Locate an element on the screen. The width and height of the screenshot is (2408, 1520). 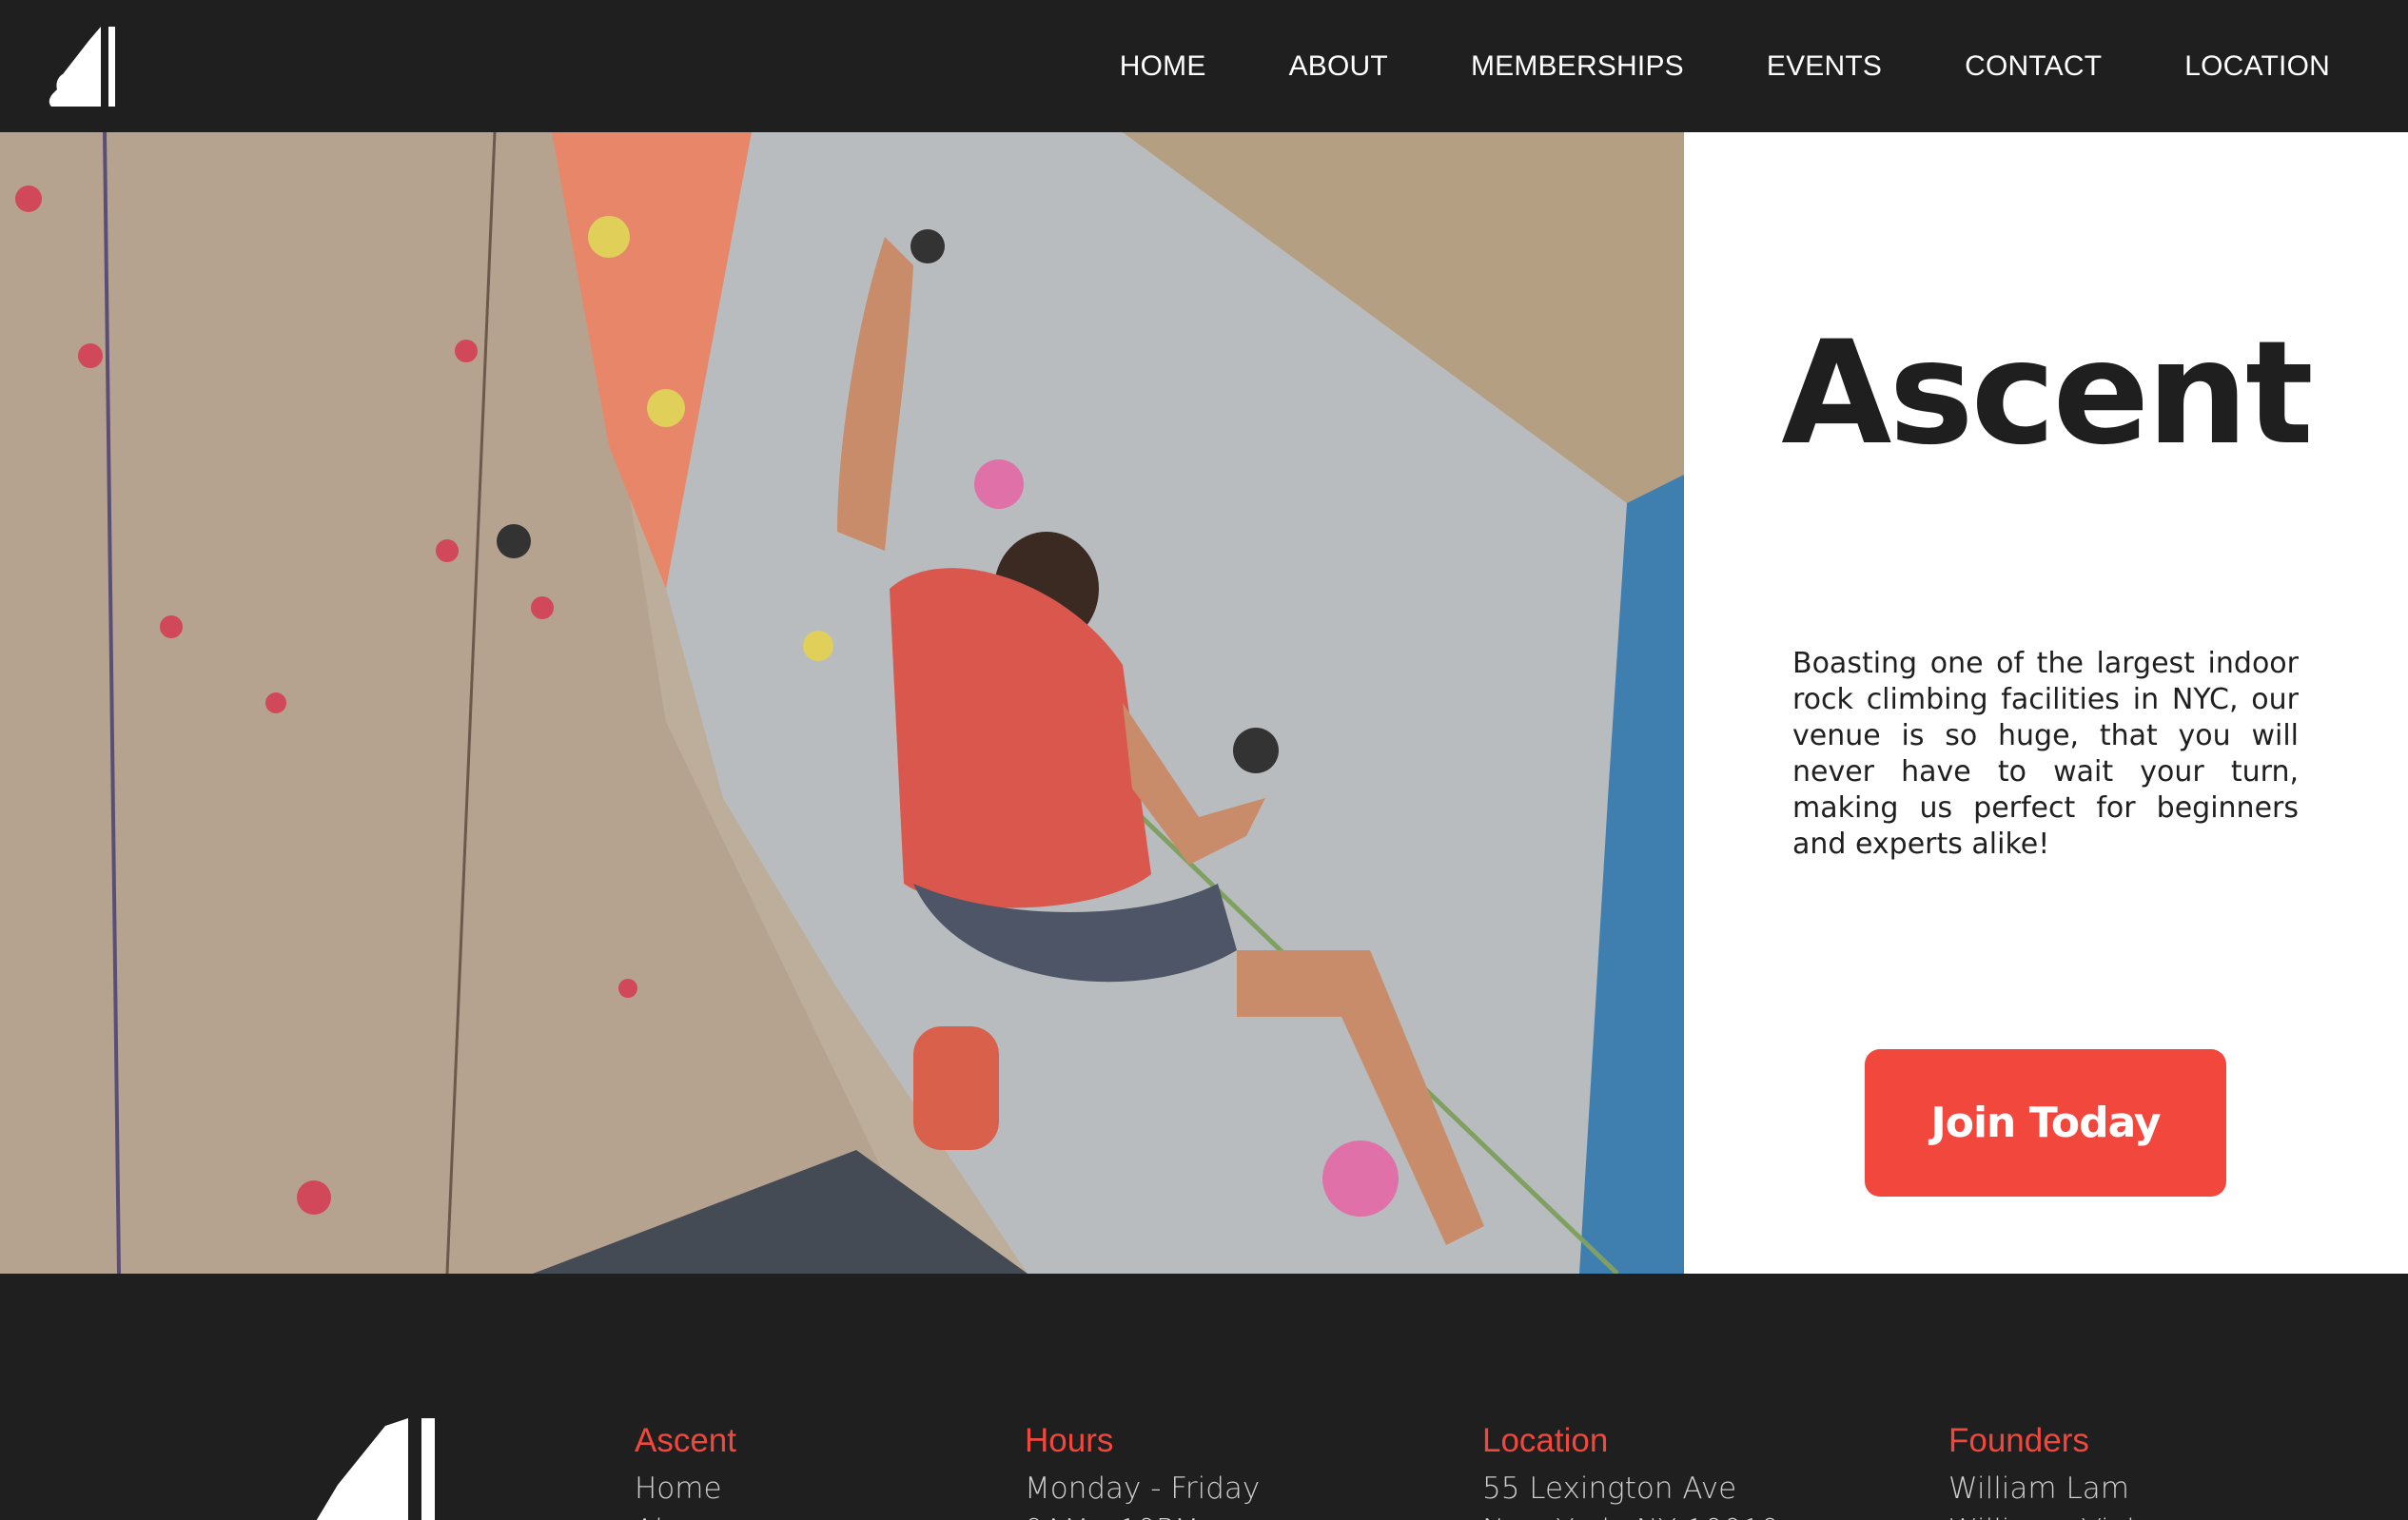
footer-link-home: Home is located at coordinates (685, 1489).